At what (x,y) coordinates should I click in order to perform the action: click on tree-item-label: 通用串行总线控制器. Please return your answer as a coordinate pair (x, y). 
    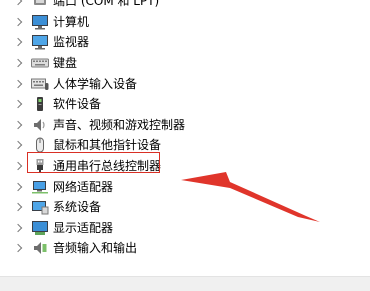
    Looking at the image, I should click on (107, 166).